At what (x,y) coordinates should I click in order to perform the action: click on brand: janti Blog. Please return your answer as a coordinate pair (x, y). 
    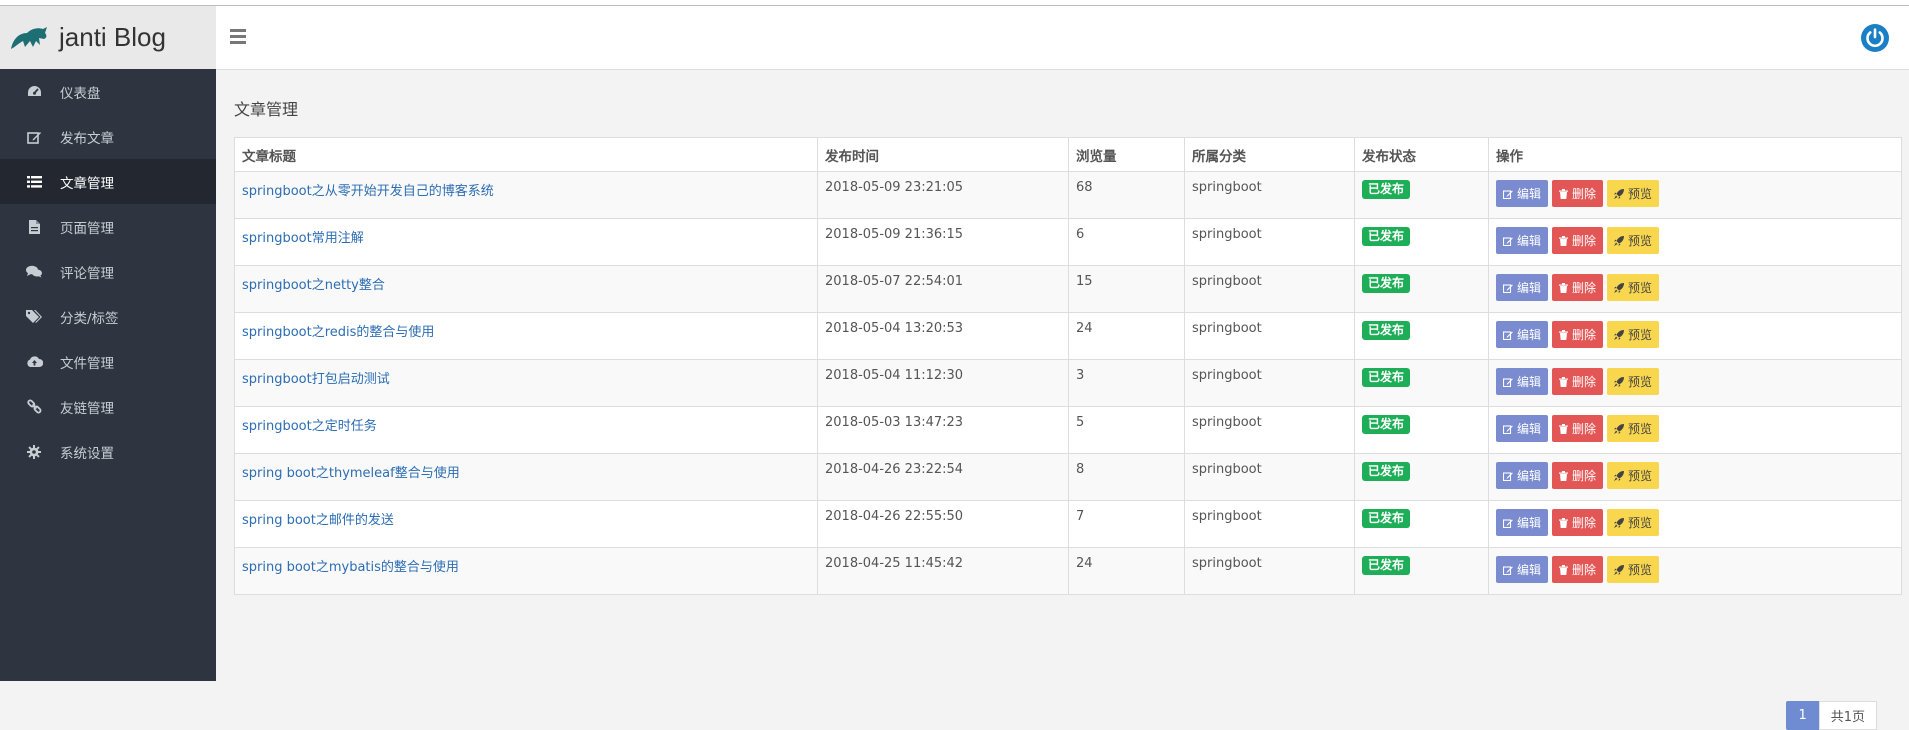
    Looking at the image, I should click on (108, 37).